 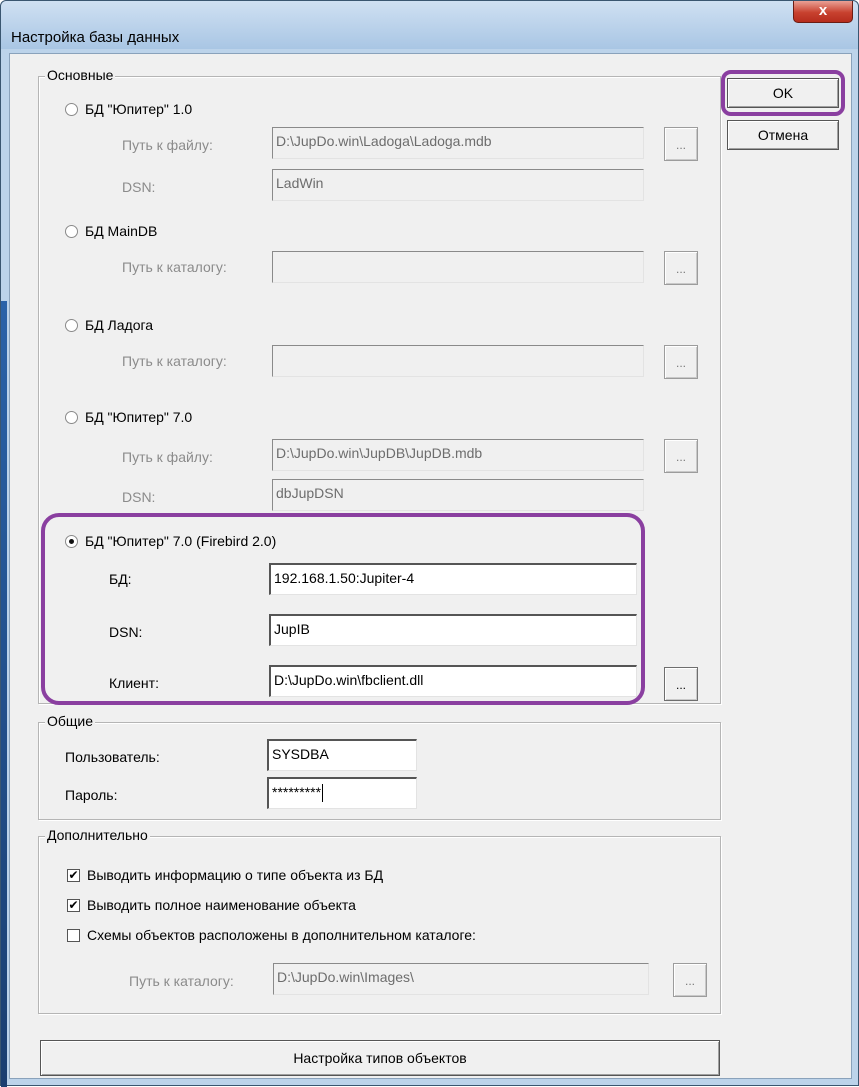 What do you see at coordinates (783, 93) in the screenshot?
I see `highlight-frame-ok` at bounding box center [783, 93].